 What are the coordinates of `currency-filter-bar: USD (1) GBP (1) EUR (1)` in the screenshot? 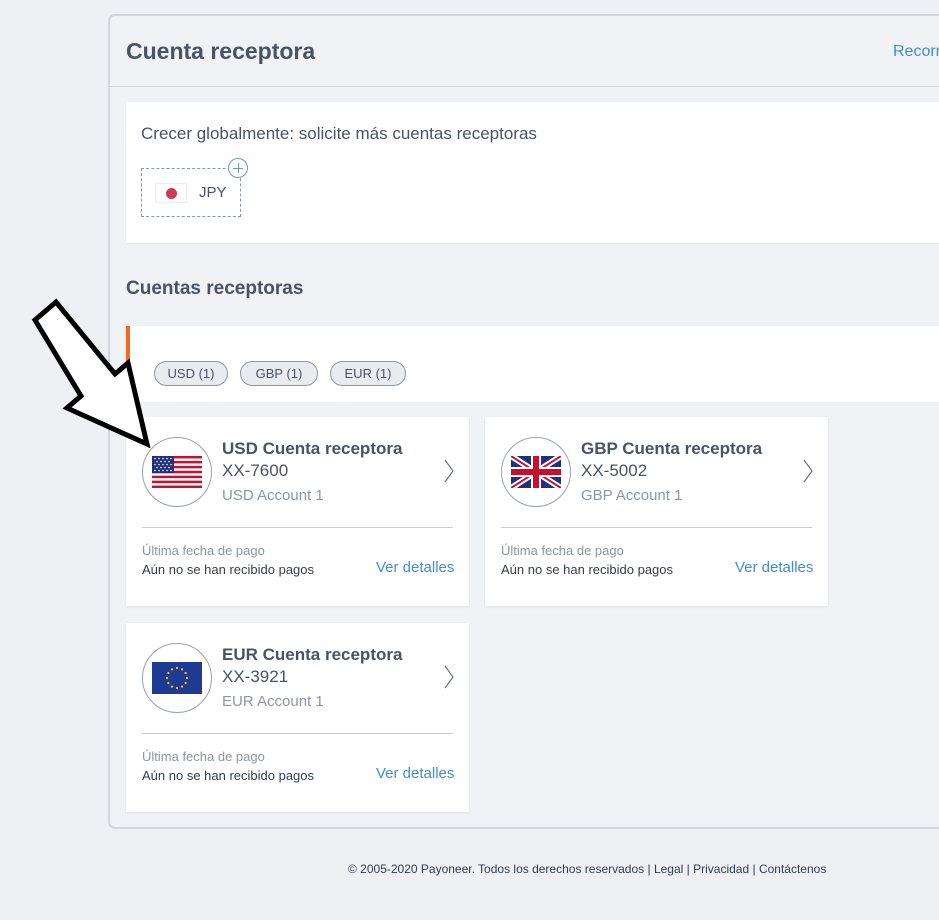 It's located at (532, 364).